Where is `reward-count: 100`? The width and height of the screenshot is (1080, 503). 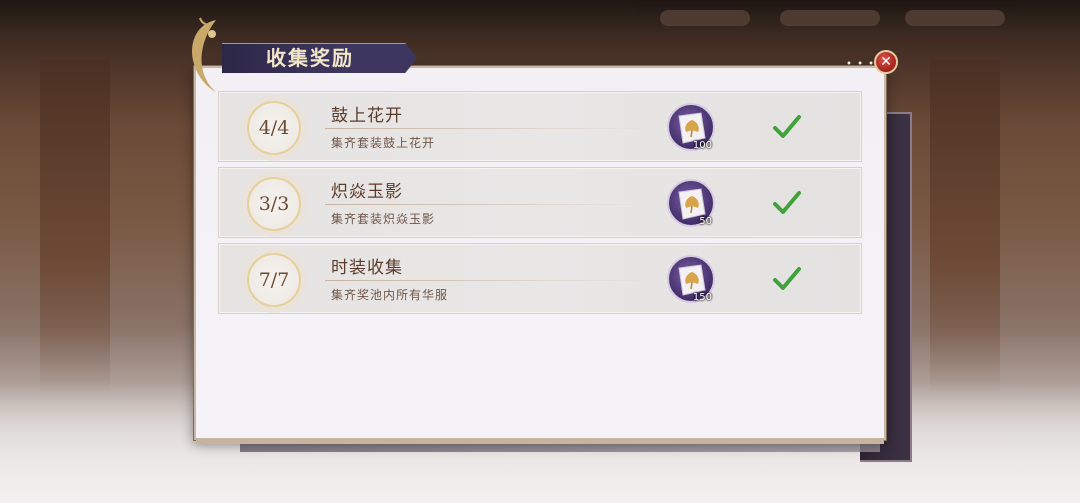
reward-count: 100 is located at coordinates (702, 145).